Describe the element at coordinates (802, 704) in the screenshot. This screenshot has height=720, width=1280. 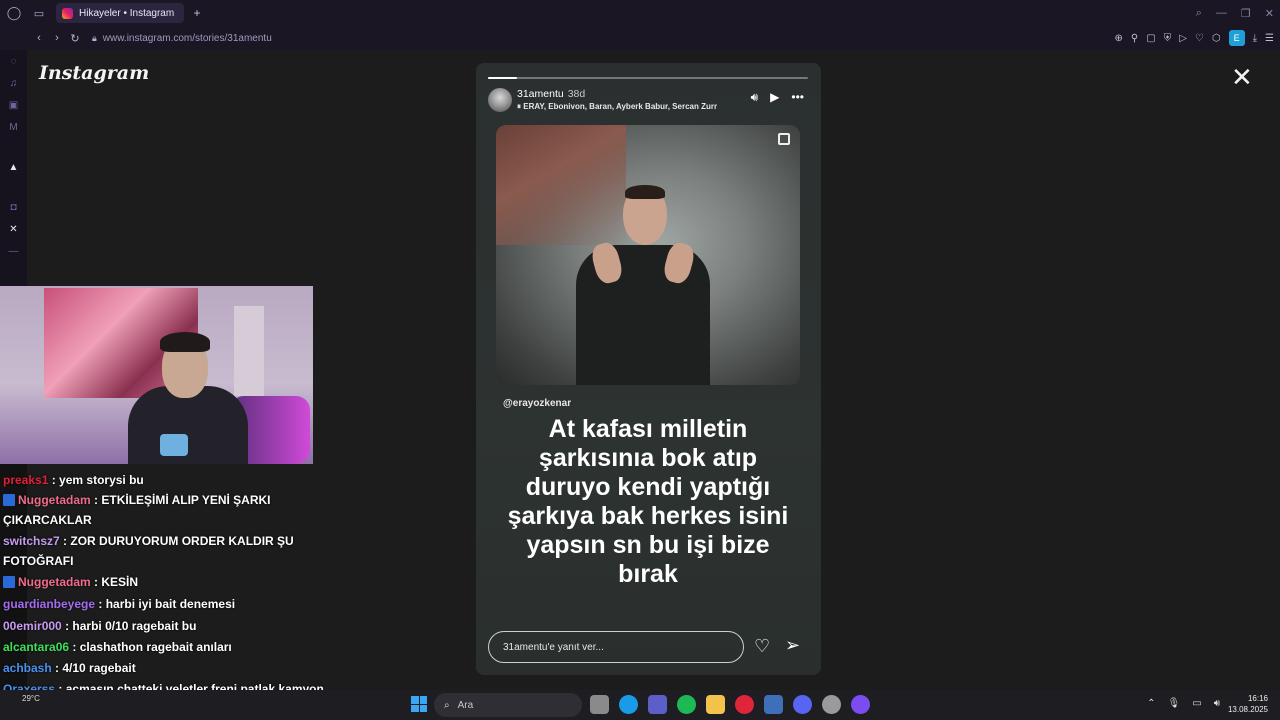
I see `discord-icon` at that location.